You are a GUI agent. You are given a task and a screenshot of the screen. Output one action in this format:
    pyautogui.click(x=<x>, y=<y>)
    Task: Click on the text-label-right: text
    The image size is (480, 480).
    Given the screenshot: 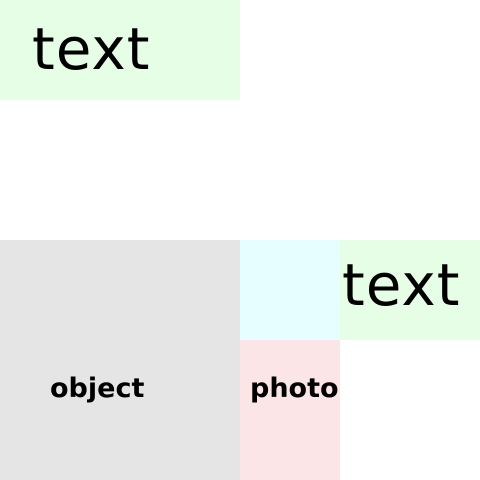 What is the action you would take?
    pyautogui.click(x=401, y=285)
    